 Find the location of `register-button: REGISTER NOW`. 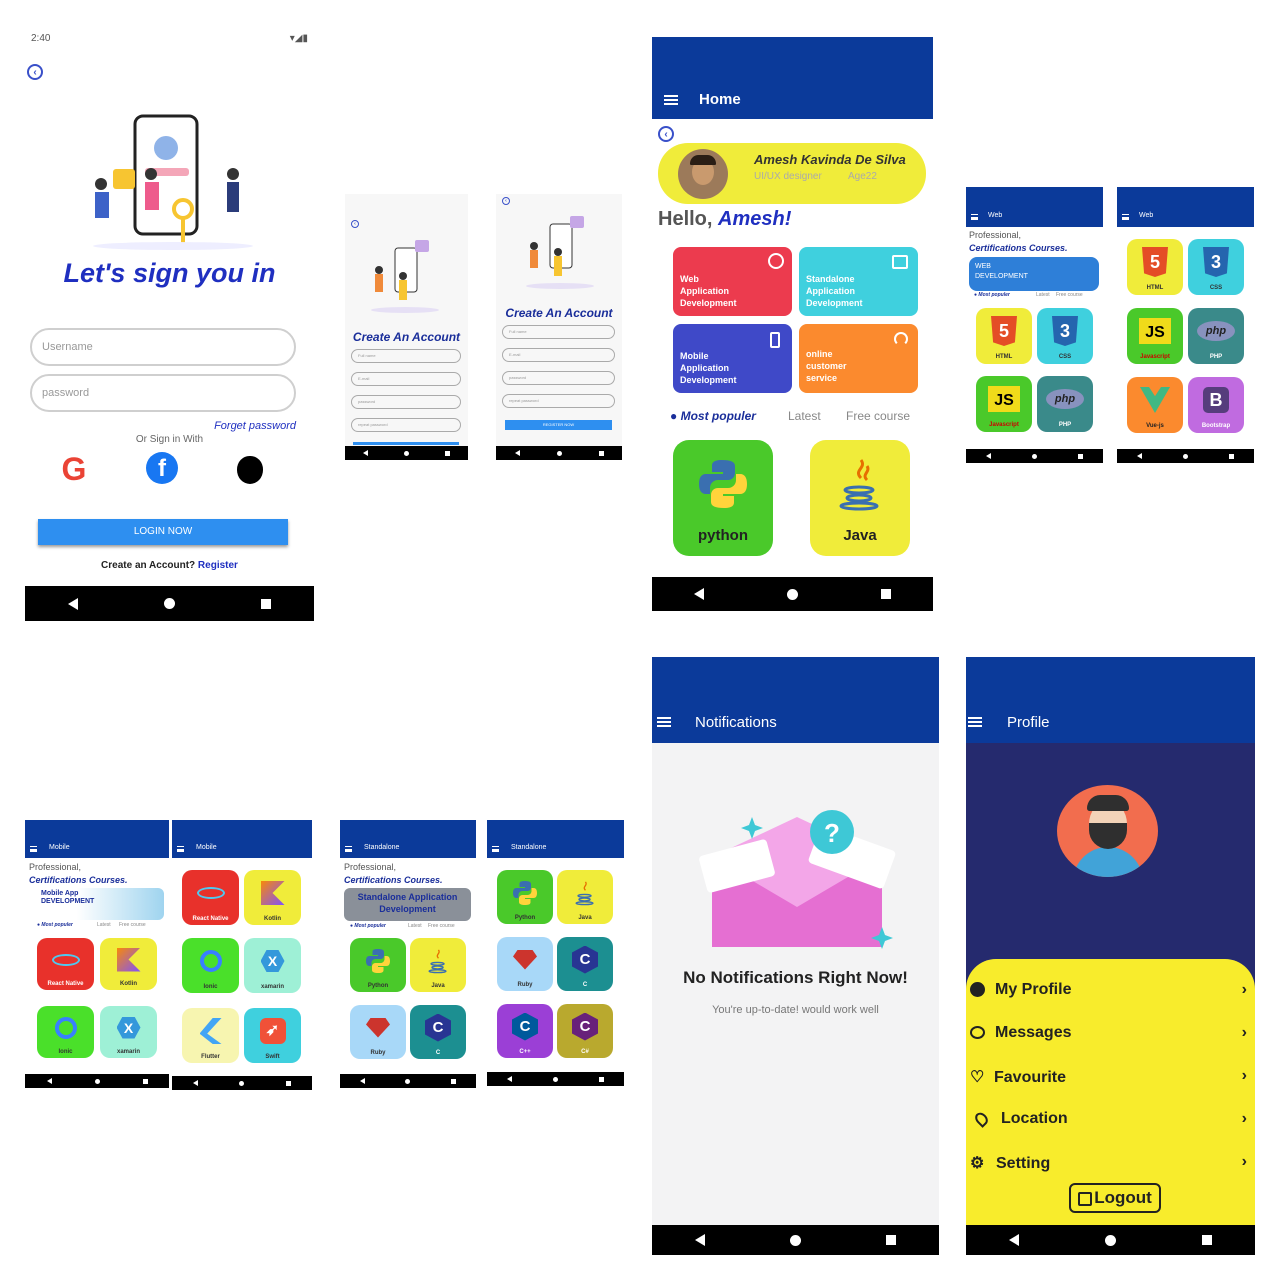

register-button: REGISTER NOW is located at coordinates (558, 425).